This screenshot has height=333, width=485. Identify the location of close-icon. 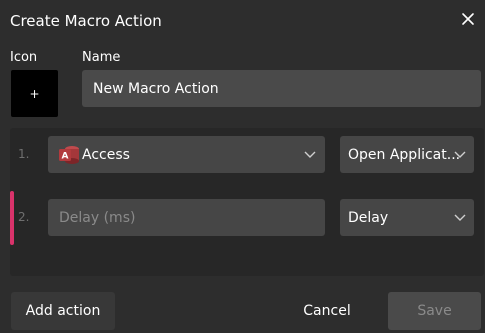
(468, 19).